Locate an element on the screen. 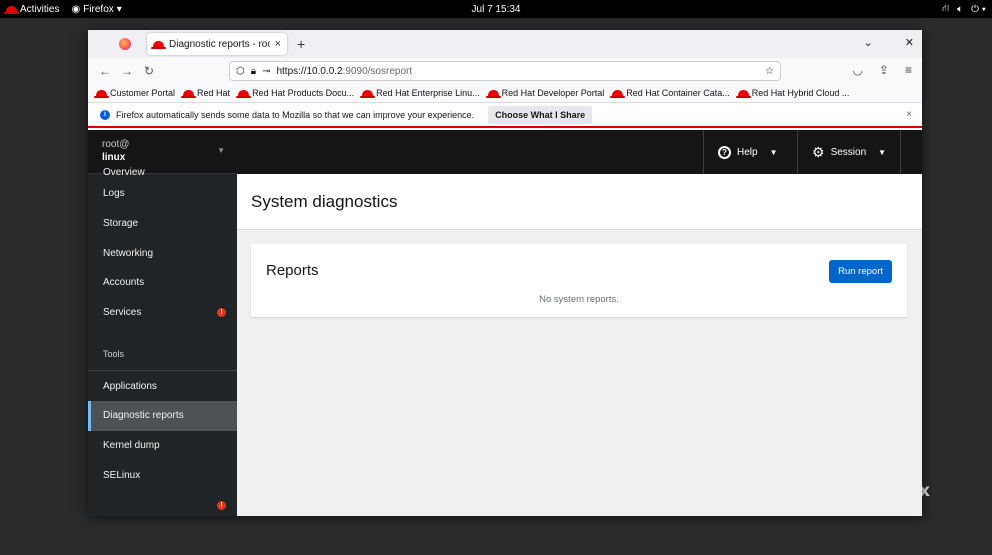 The image size is (992, 555). sidebar-item-diagnostic-reports: Diagnostic reports is located at coordinates (162, 416).